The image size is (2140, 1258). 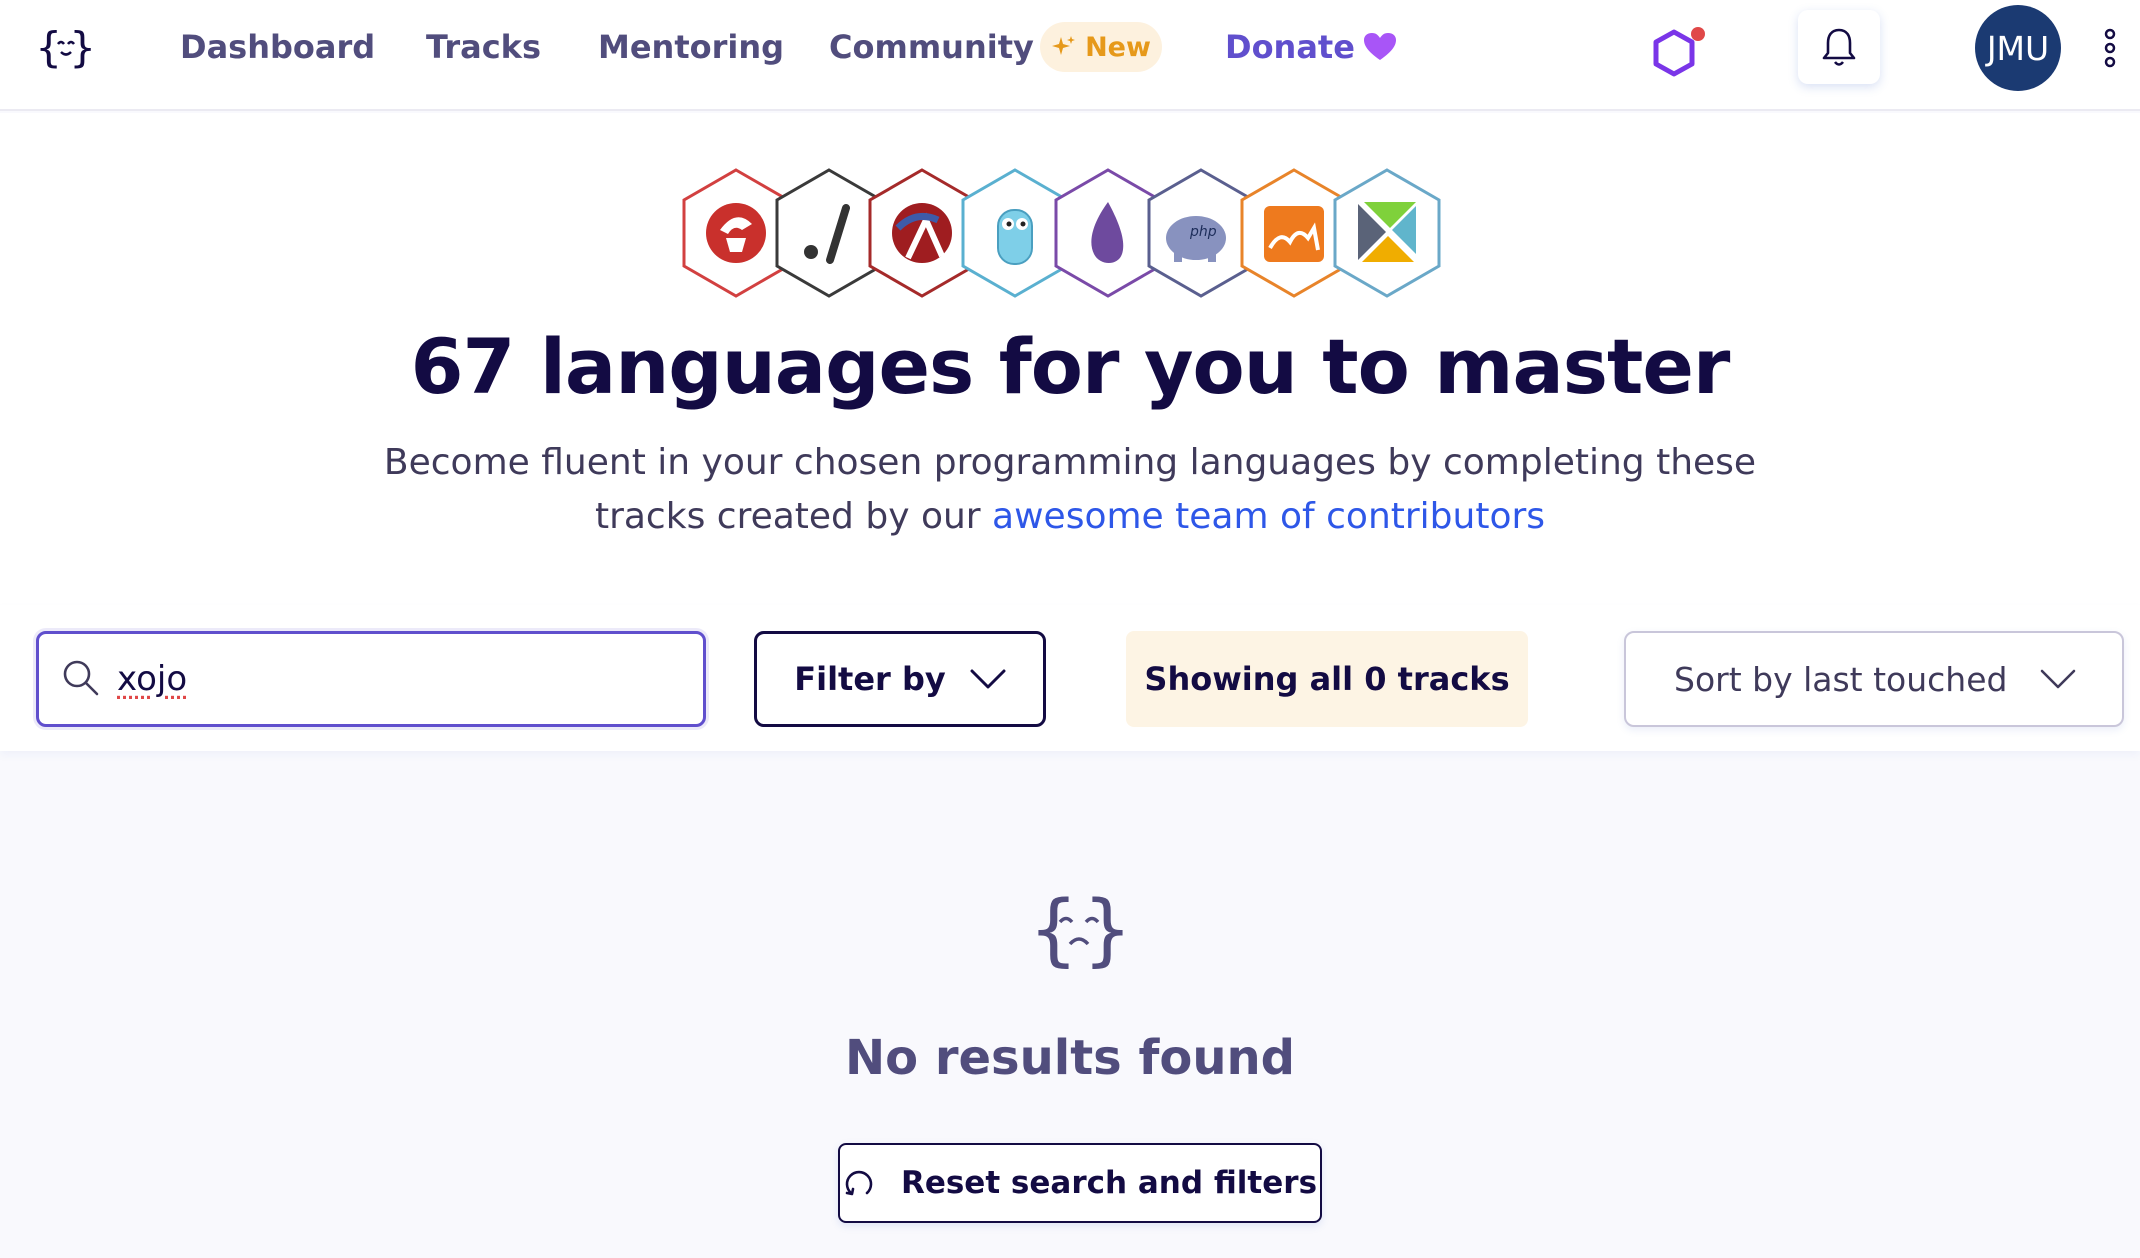 What do you see at coordinates (277, 47) in the screenshot?
I see `nav-link-dashboard: Dashboard` at bounding box center [277, 47].